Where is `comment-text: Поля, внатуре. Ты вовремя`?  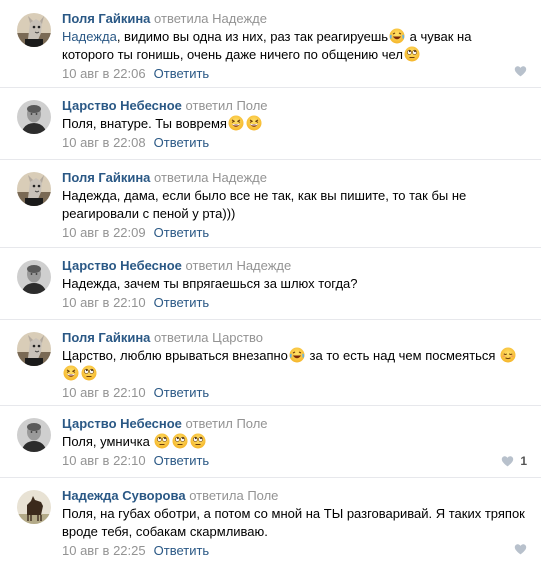
comment-text: Поля, внатуре. Ты вовремя is located at coordinates (293, 124).